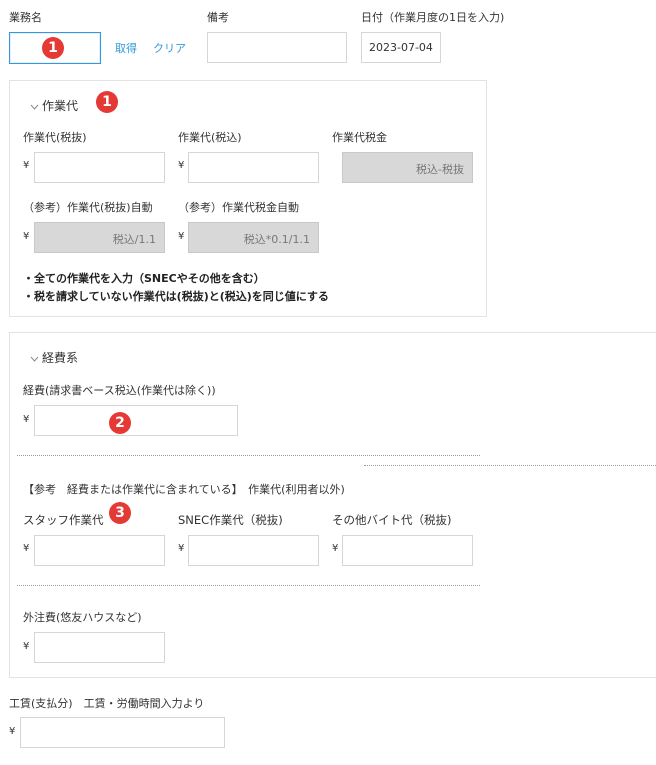  Describe the element at coordinates (184, 489) in the screenshot. I see `ref-expense-heading: 【参考 経費または作業代に含まれている】 作業代(利用者以外)` at that location.